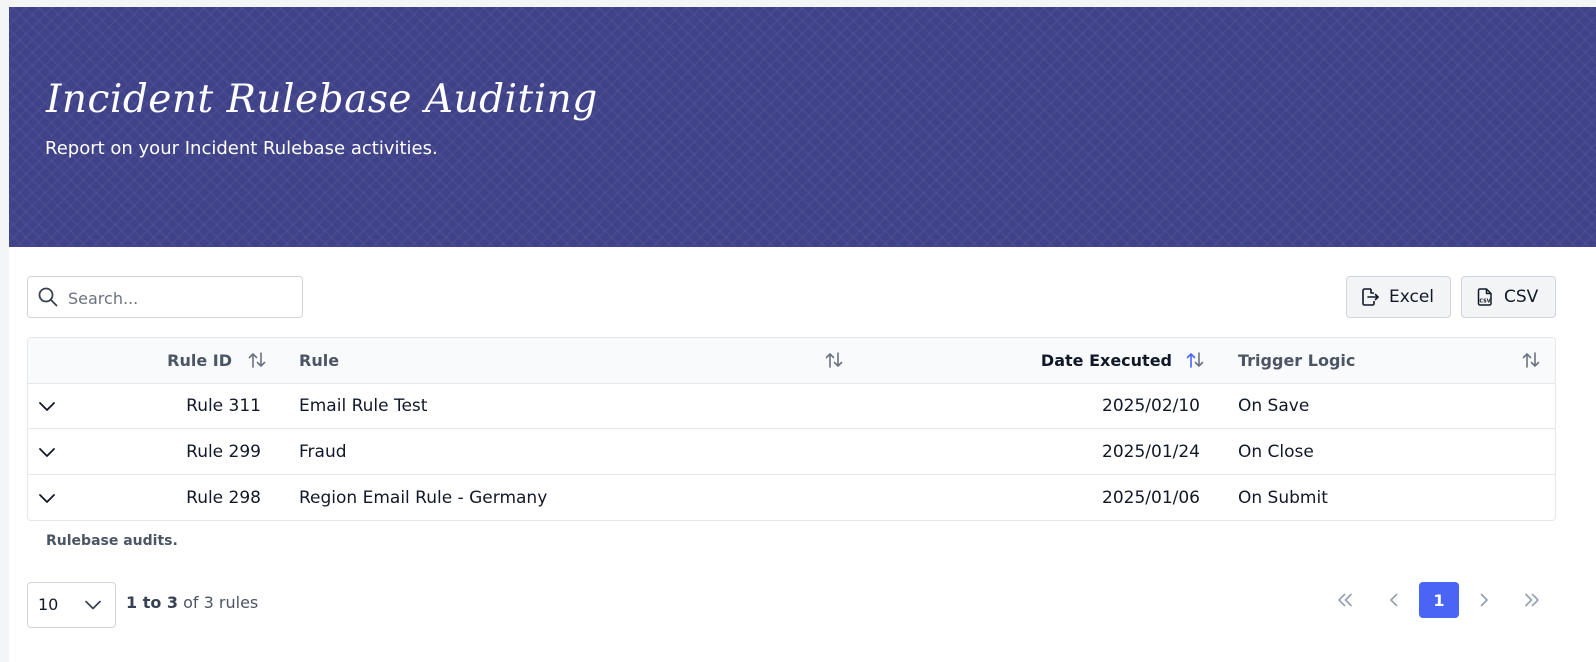 This screenshot has width=1596, height=662. I want to click on cell-rule-id: Rule 298, so click(223, 498).